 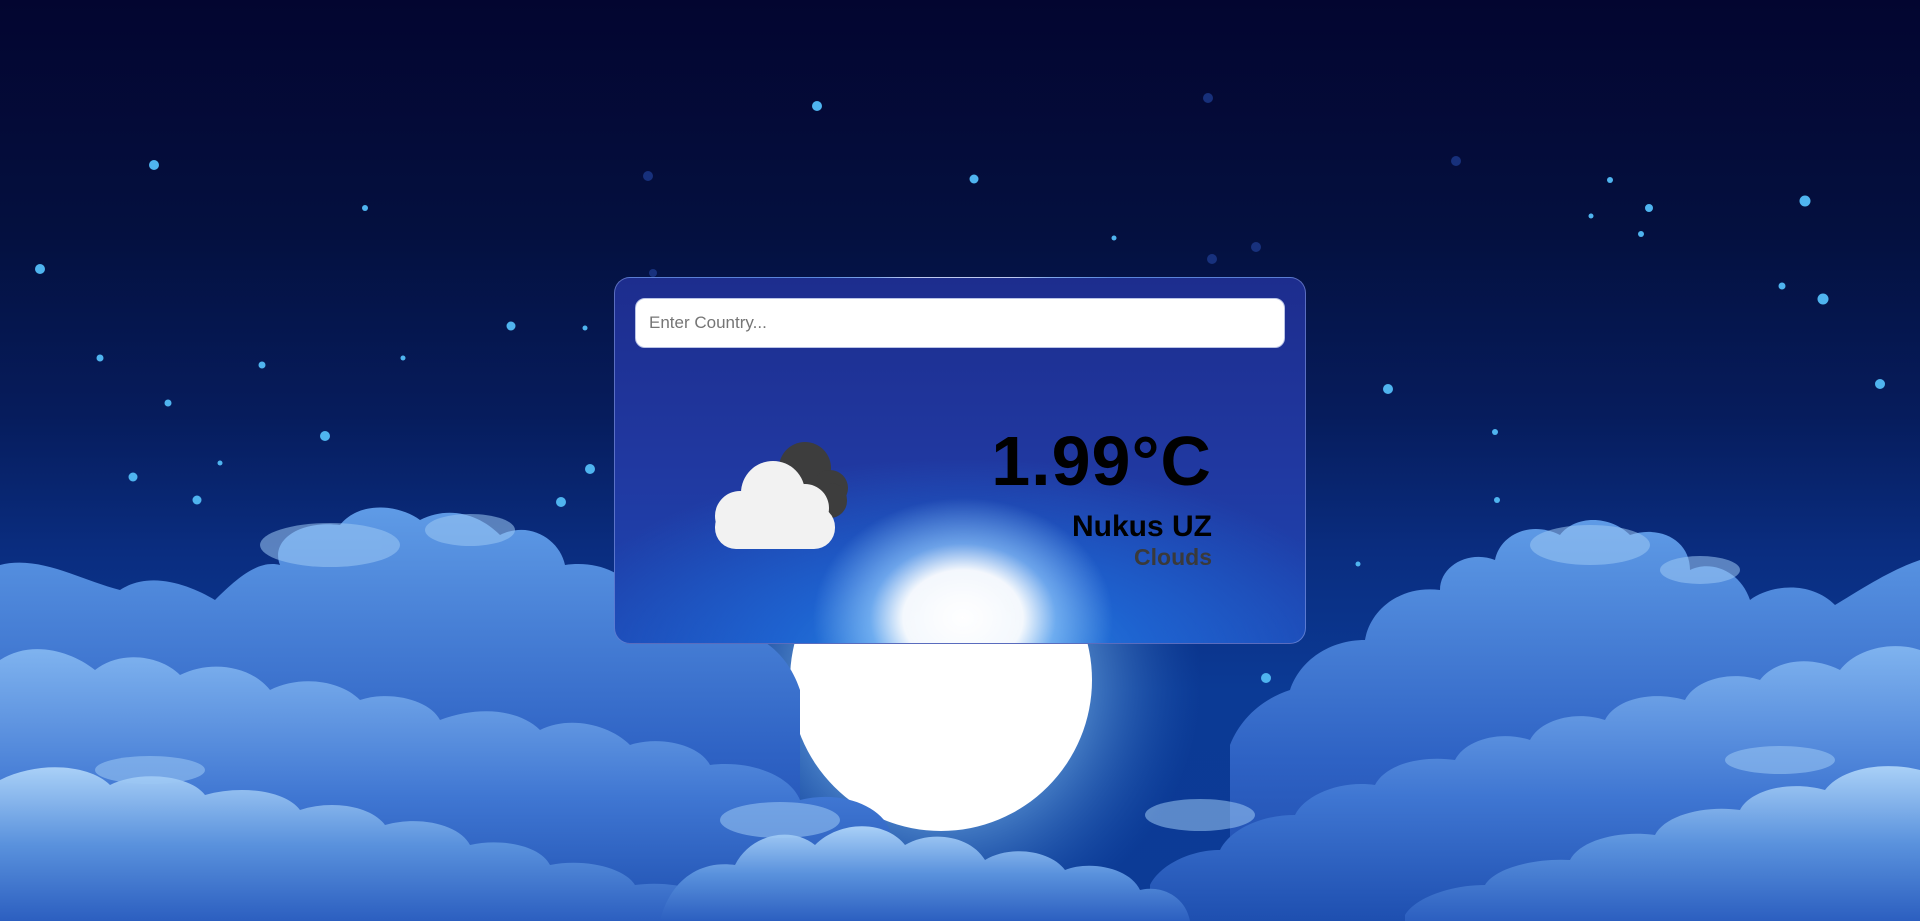 I want to click on faint-stars, so click(x=1052, y=185).